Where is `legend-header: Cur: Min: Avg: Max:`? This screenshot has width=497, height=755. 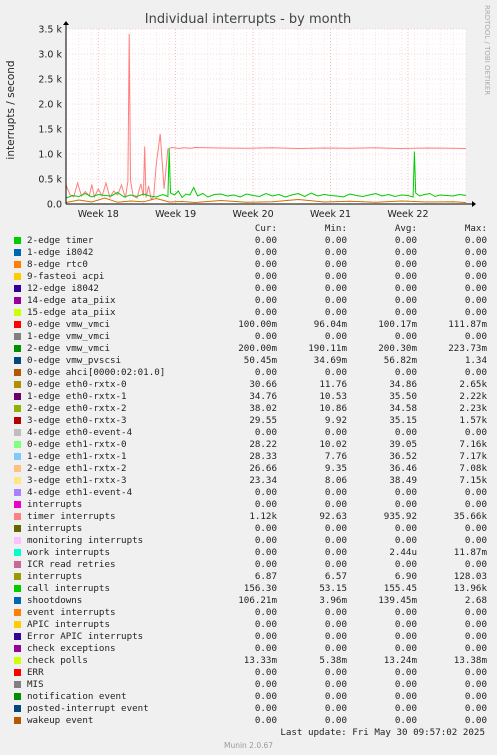 legend-header: Cur: Min: Avg: Max: is located at coordinates (249, 229).